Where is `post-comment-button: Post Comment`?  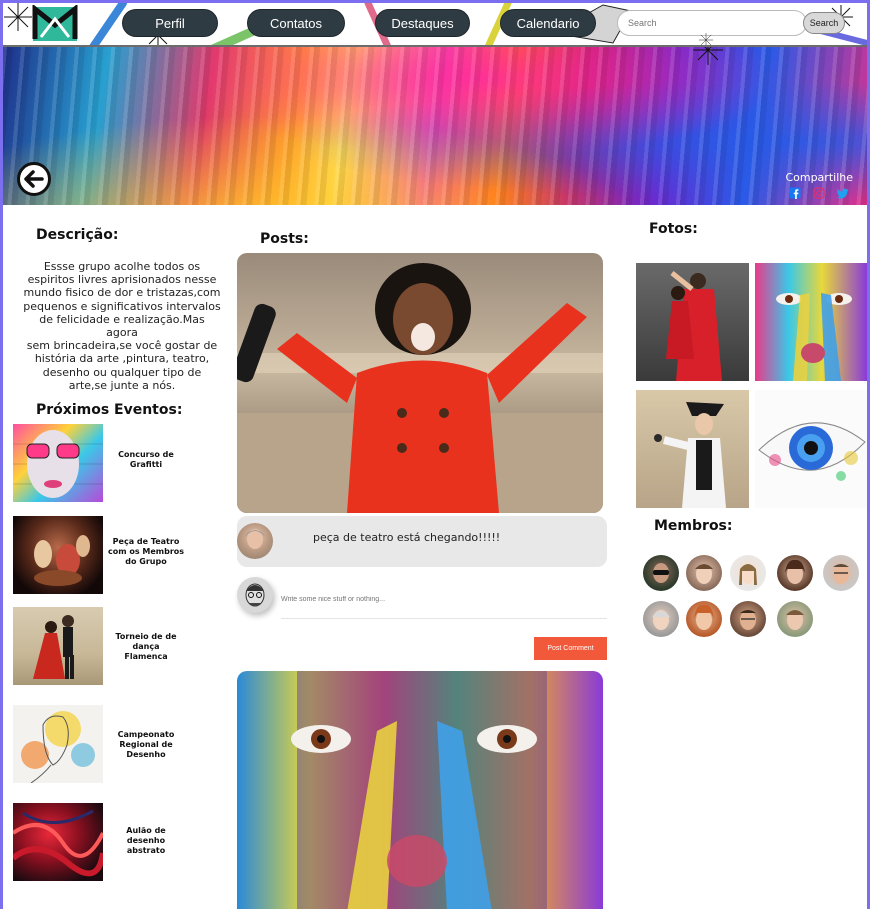
post-comment-button: Post Comment is located at coordinates (570, 648).